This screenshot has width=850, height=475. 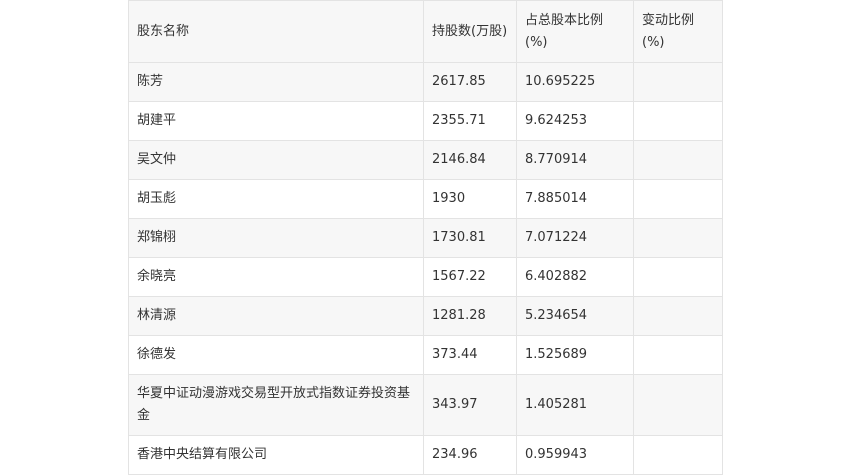 I want to click on cell-shares-held: 2617.85, so click(x=470, y=82).